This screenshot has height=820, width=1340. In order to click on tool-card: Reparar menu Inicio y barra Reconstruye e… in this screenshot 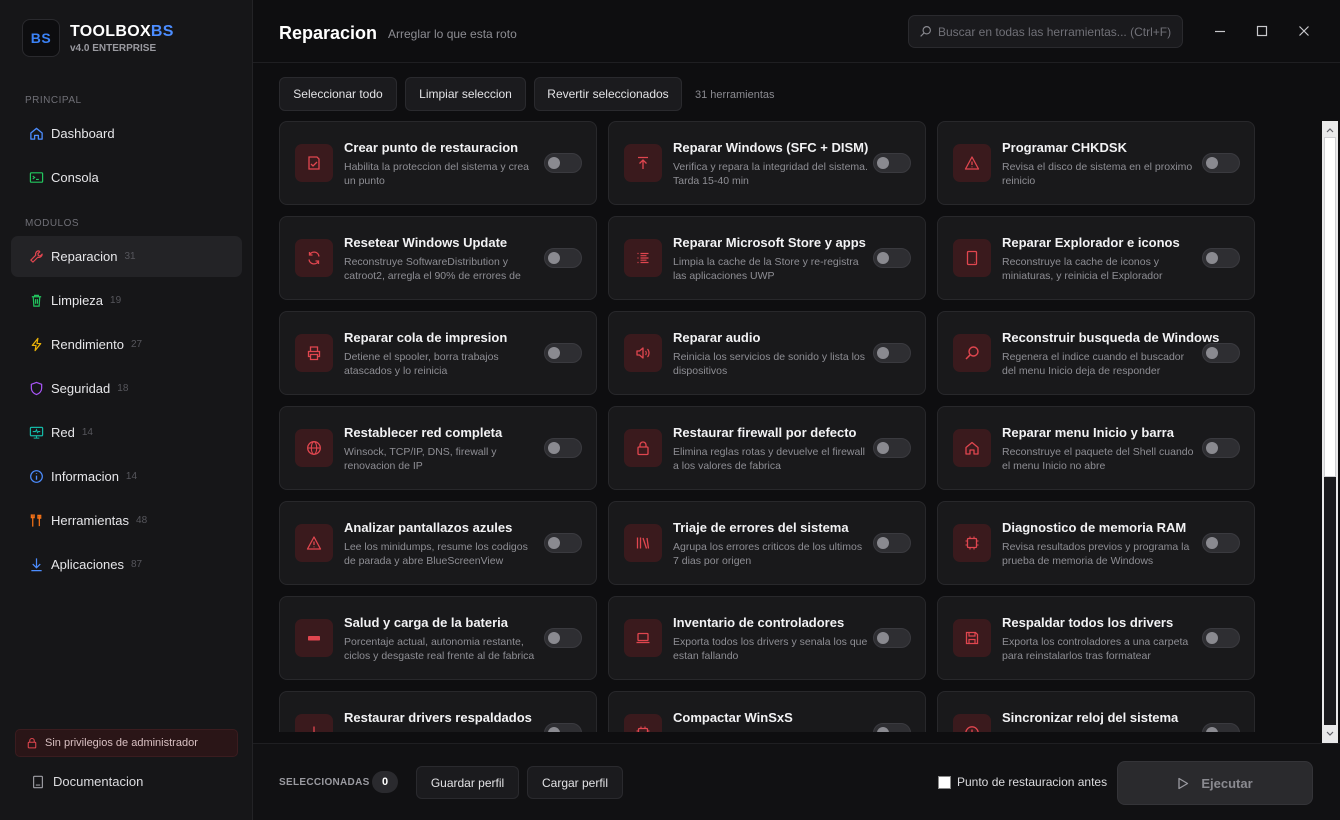, I will do `click(1096, 448)`.